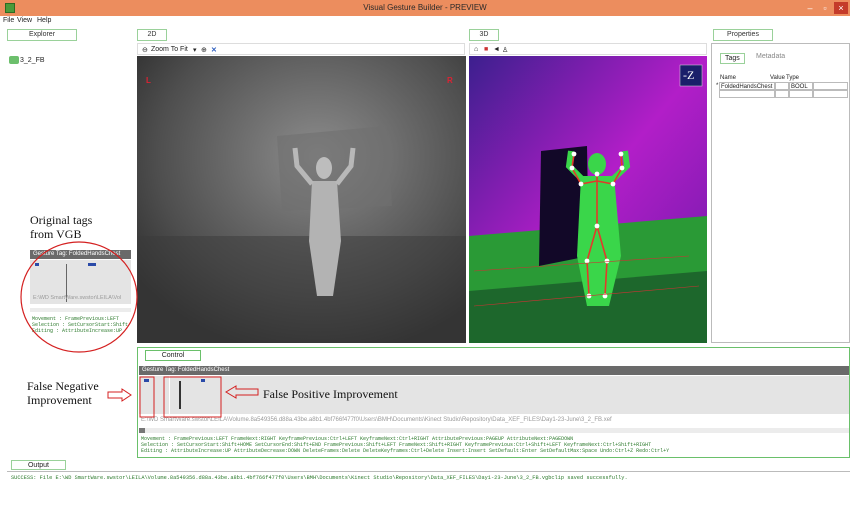  What do you see at coordinates (79, 297) in the screenshot?
I see `annotation-circle` at bounding box center [79, 297].